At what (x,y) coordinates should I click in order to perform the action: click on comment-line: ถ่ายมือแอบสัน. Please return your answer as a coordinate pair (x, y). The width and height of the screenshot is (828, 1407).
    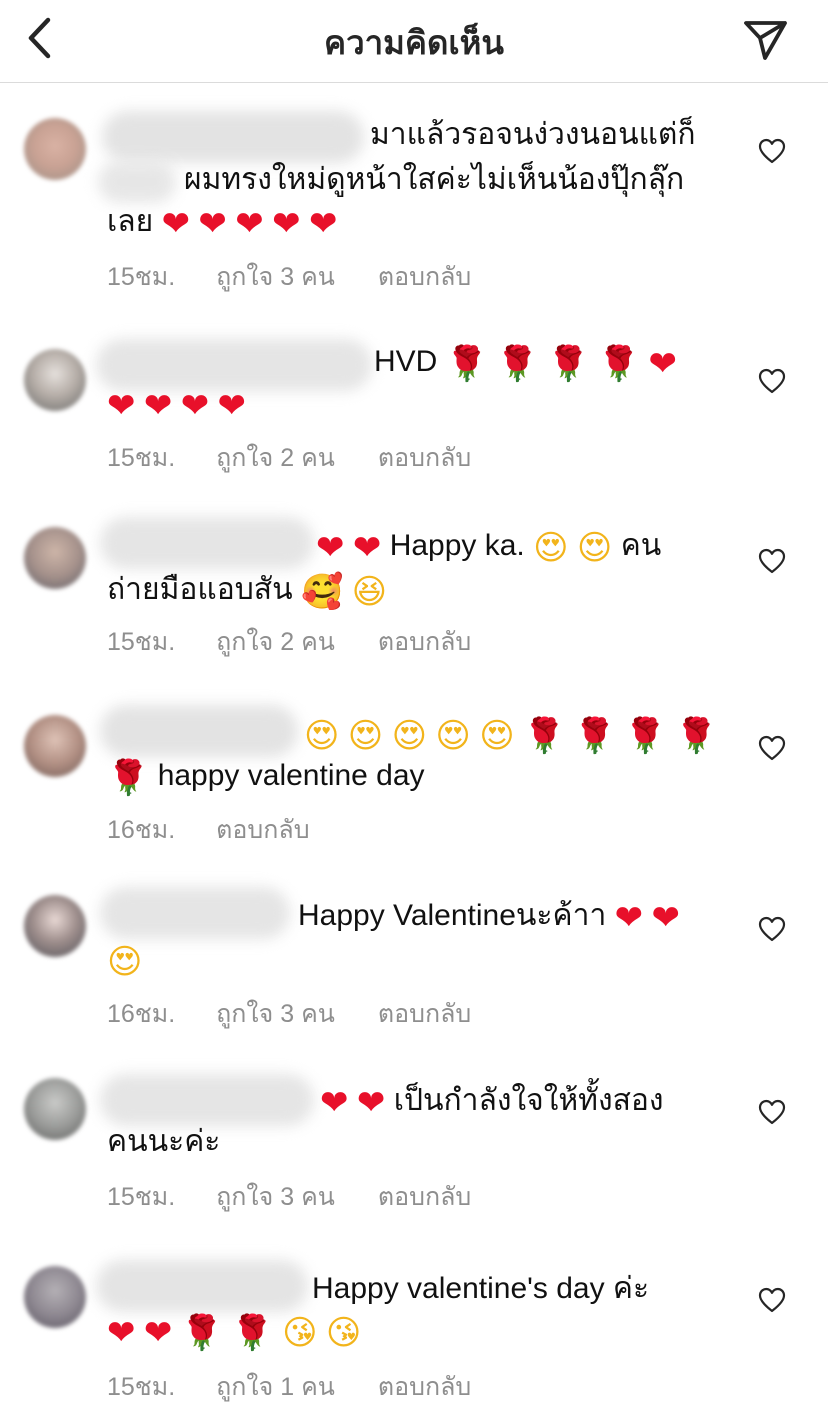
    Looking at the image, I should click on (200, 589).